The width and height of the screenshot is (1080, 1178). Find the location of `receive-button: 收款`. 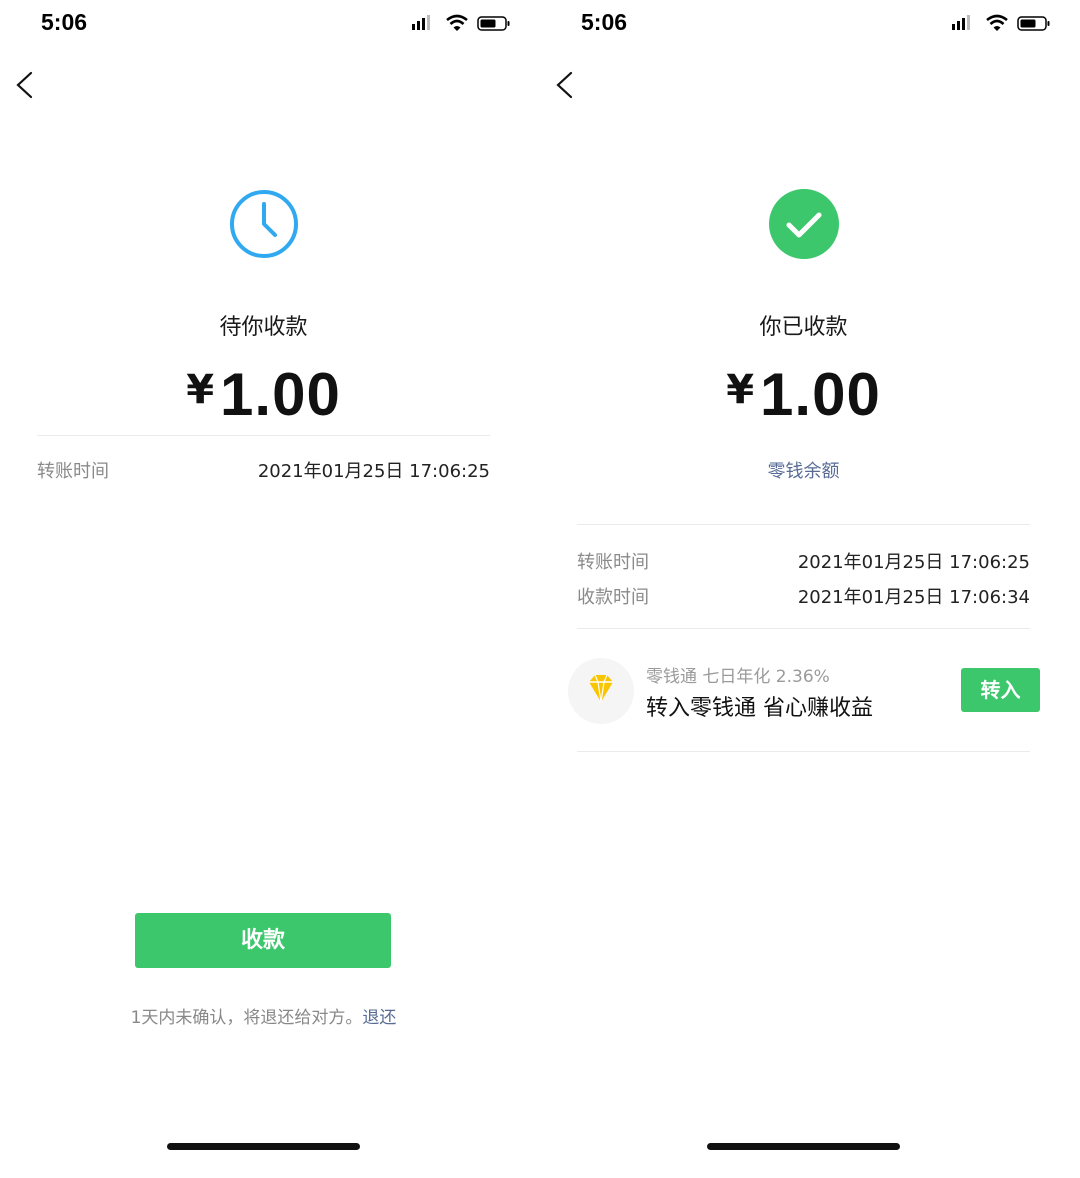

receive-button: 收款 is located at coordinates (263, 940).